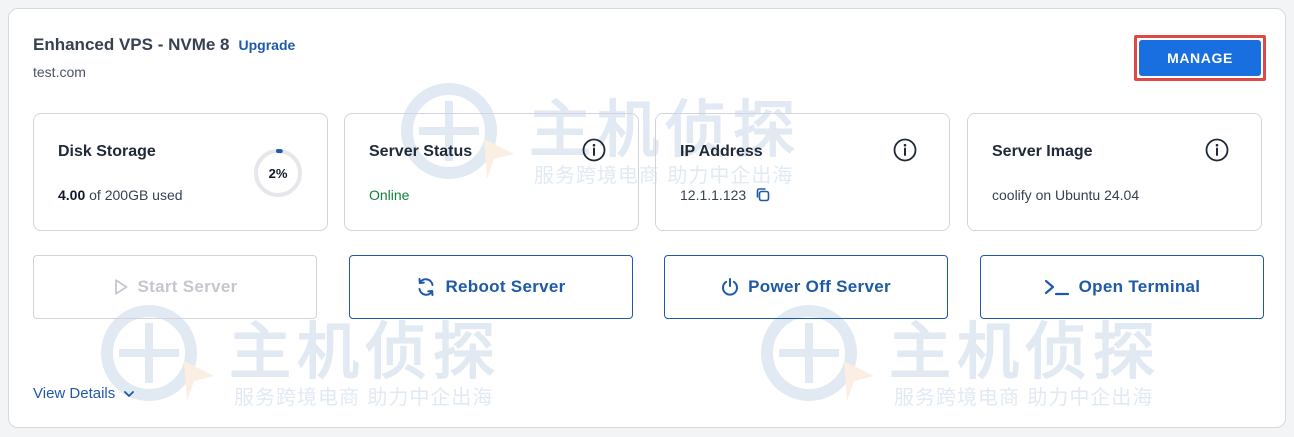  Describe the element at coordinates (267, 45) in the screenshot. I see `upgrade-link: Upgrade` at that location.